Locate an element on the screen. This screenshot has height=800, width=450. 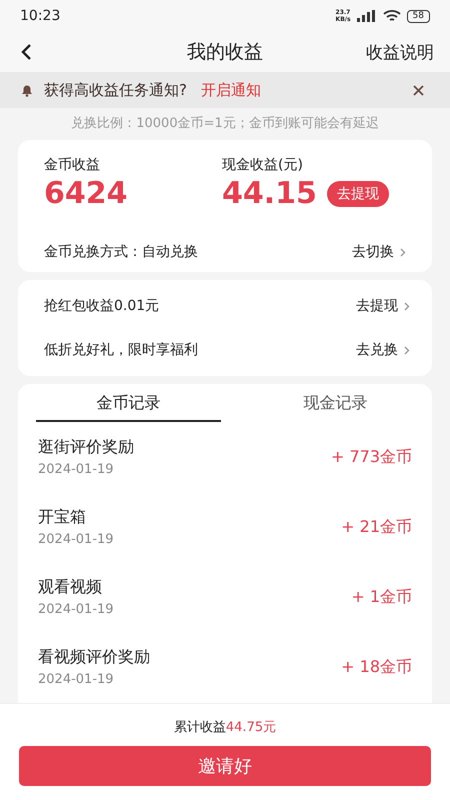
withdraw-button: 去提现 is located at coordinates (357, 194).